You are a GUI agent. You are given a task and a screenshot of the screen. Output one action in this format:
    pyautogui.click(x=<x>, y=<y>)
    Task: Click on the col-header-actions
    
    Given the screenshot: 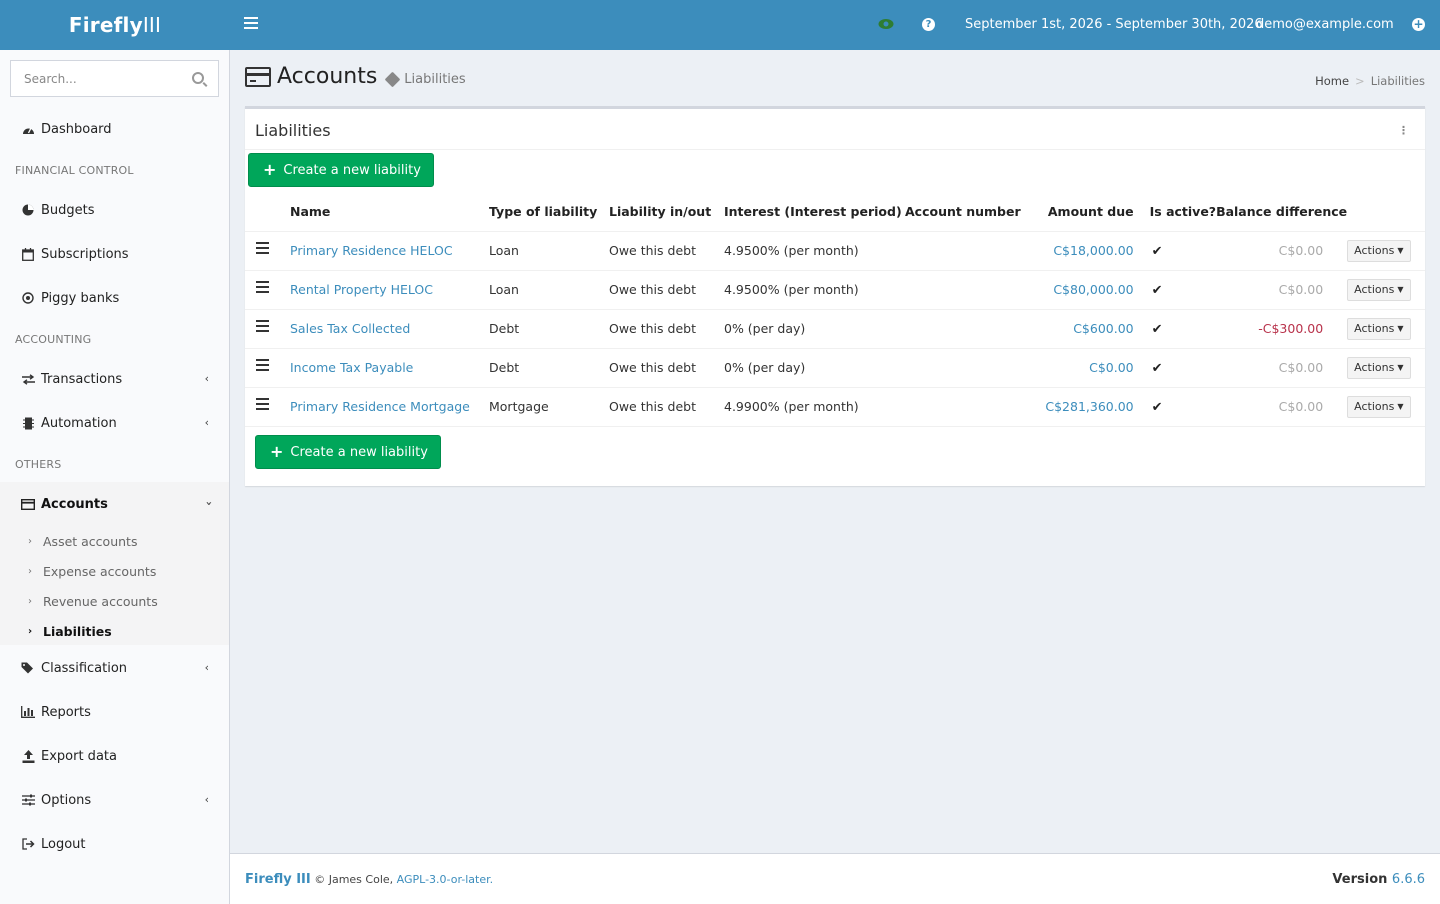 What is the action you would take?
    pyautogui.click(x=1386, y=212)
    